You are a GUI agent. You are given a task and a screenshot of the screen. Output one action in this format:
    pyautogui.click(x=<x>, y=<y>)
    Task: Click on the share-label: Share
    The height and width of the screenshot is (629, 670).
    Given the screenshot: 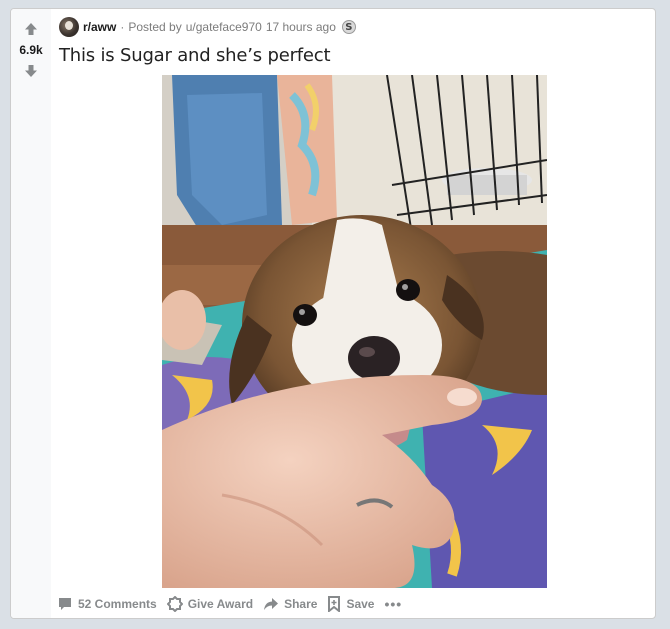 What is the action you would take?
    pyautogui.click(x=301, y=604)
    